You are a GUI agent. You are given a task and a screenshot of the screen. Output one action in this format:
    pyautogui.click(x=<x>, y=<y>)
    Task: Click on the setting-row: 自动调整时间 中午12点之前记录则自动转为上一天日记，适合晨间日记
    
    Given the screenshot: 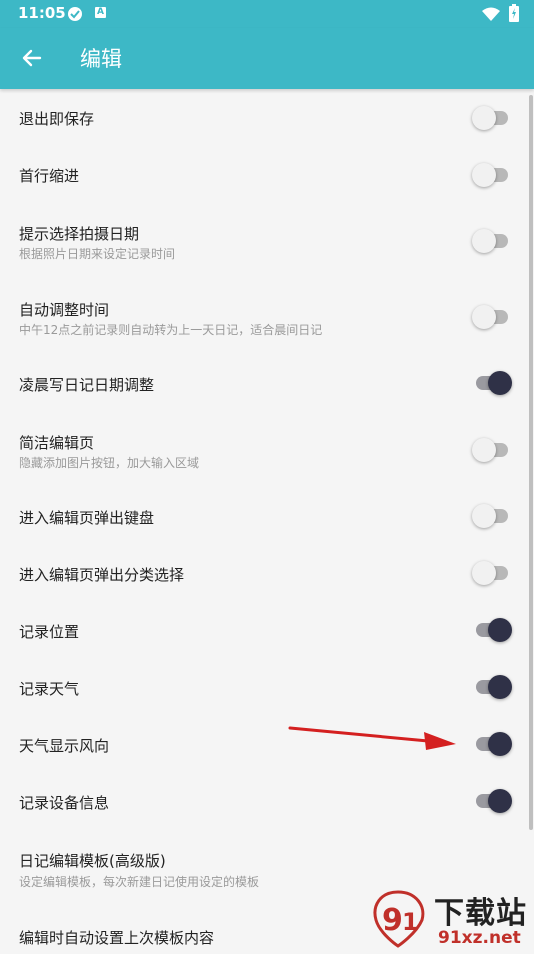 What is the action you would take?
    pyautogui.click(x=267, y=317)
    